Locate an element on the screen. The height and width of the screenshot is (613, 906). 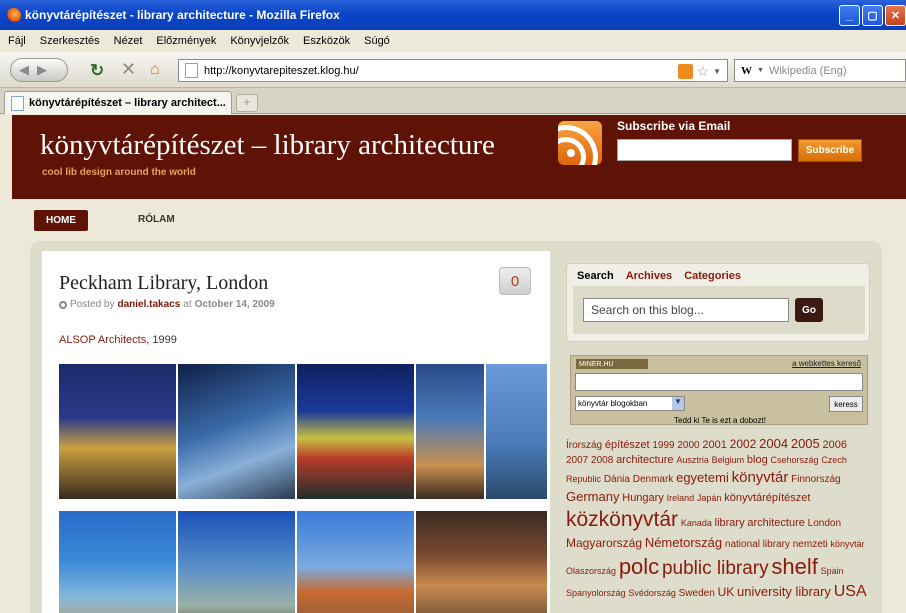
tag-link: 2007 is located at coordinates (577, 460).